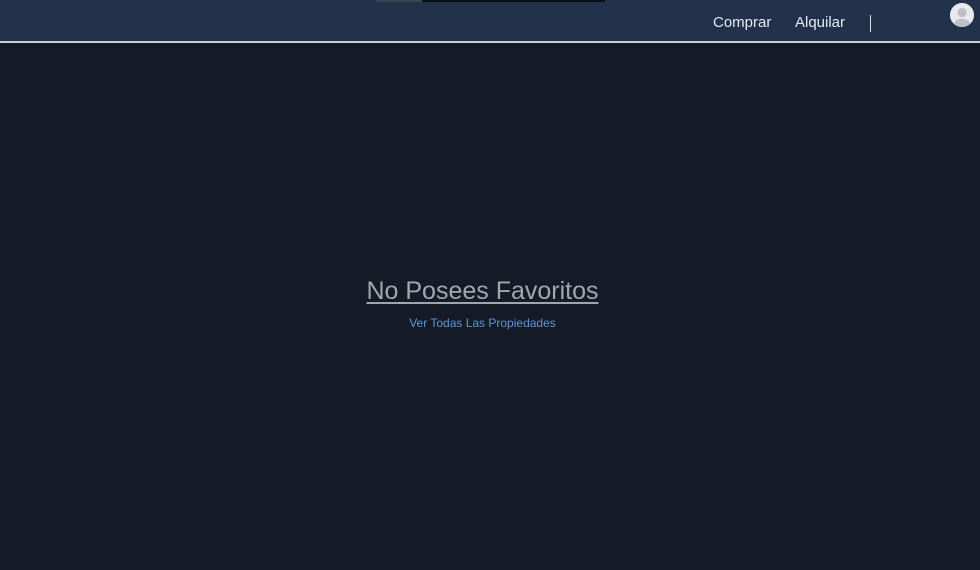 Image resolution: width=980 pixels, height=570 pixels. I want to click on see-all-properties-link: Ver Todas Las Propiedades, so click(482, 323).